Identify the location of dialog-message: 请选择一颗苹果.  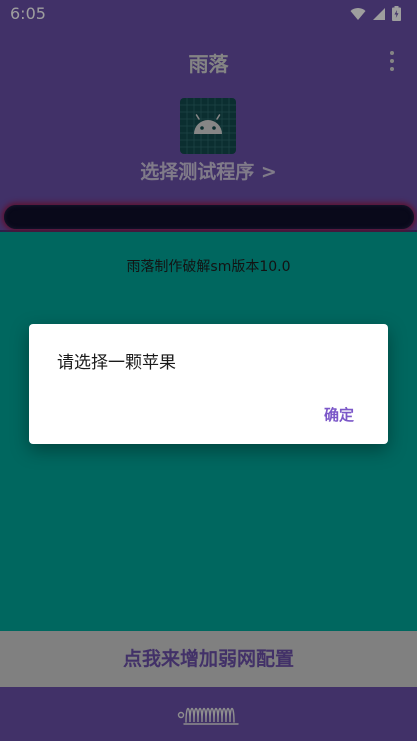
(116, 363).